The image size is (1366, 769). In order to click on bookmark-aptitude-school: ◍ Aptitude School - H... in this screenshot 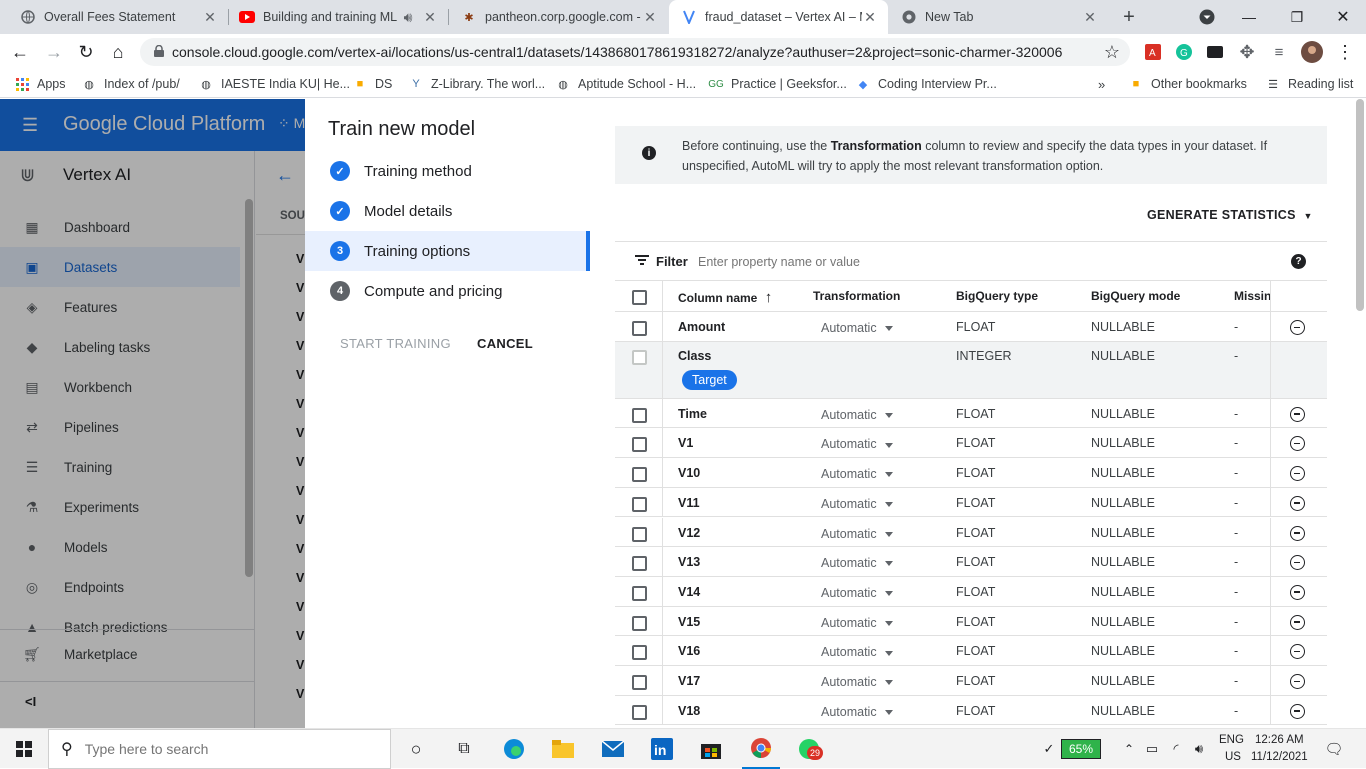, I will do `click(626, 84)`.